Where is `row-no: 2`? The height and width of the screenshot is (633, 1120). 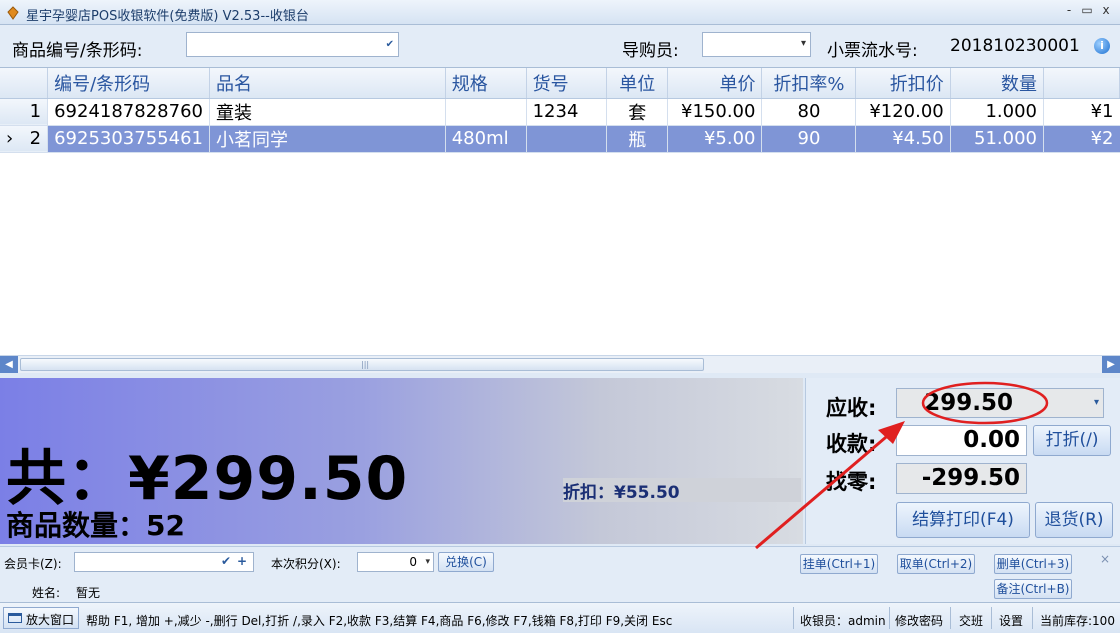
row-no: 2 is located at coordinates (35, 138).